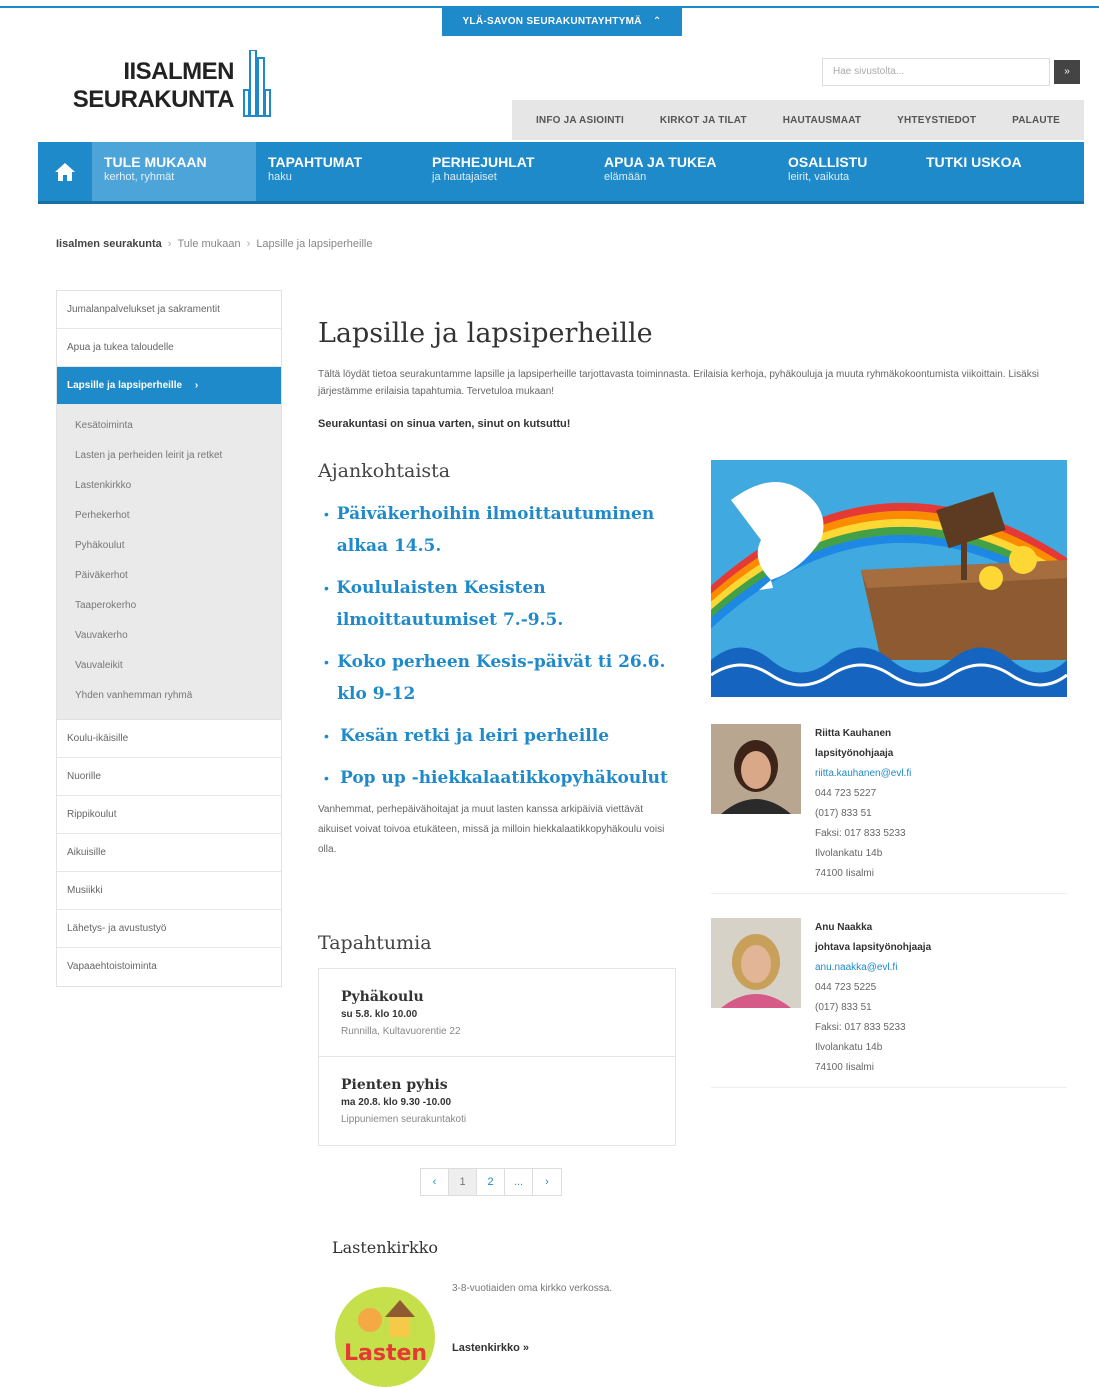 This screenshot has height=1387, width=1099. What do you see at coordinates (169, 546) in the screenshot?
I see `sidebar-sub-item: Pyhäkoulut` at bounding box center [169, 546].